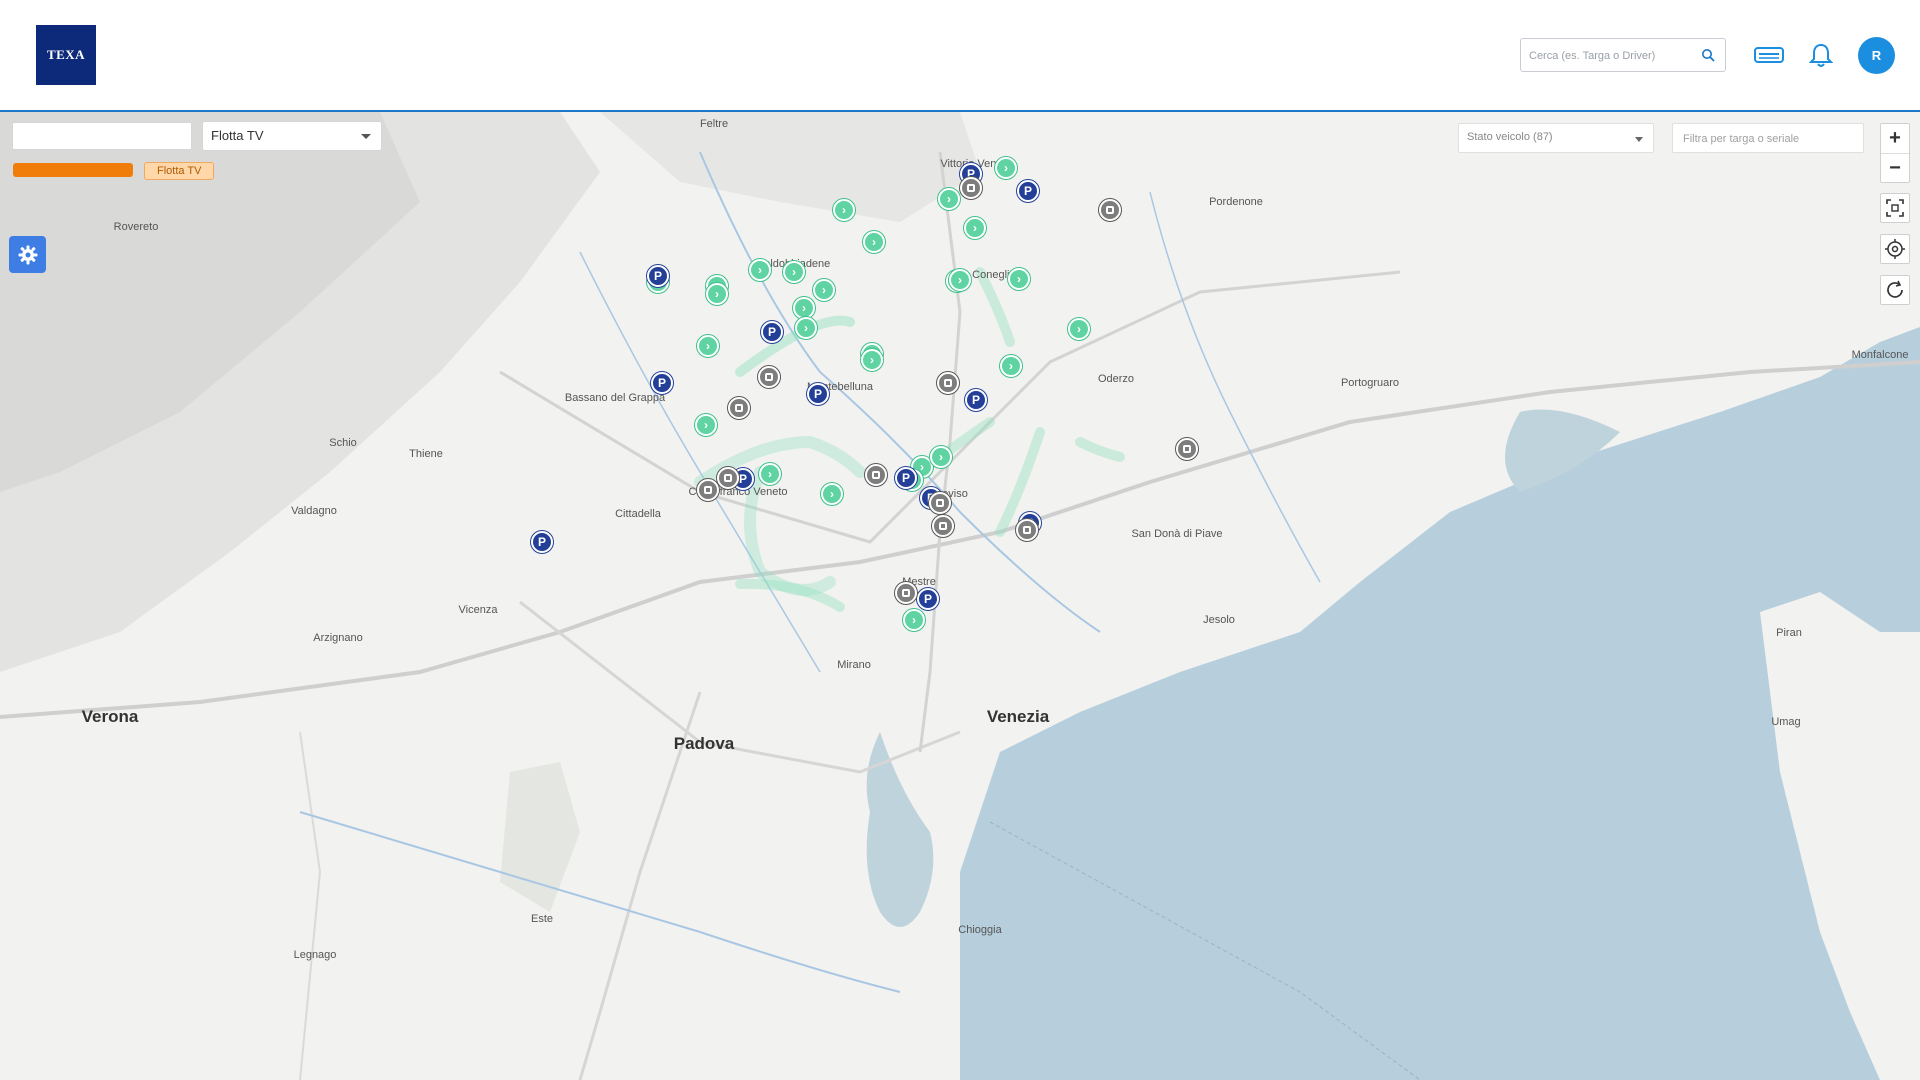 The height and width of the screenshot is (1080, 1920). What do you see at coordinates (315, 955) in the screenshot?
I see `city-label: Legnago` at bounding box center [315, 955].